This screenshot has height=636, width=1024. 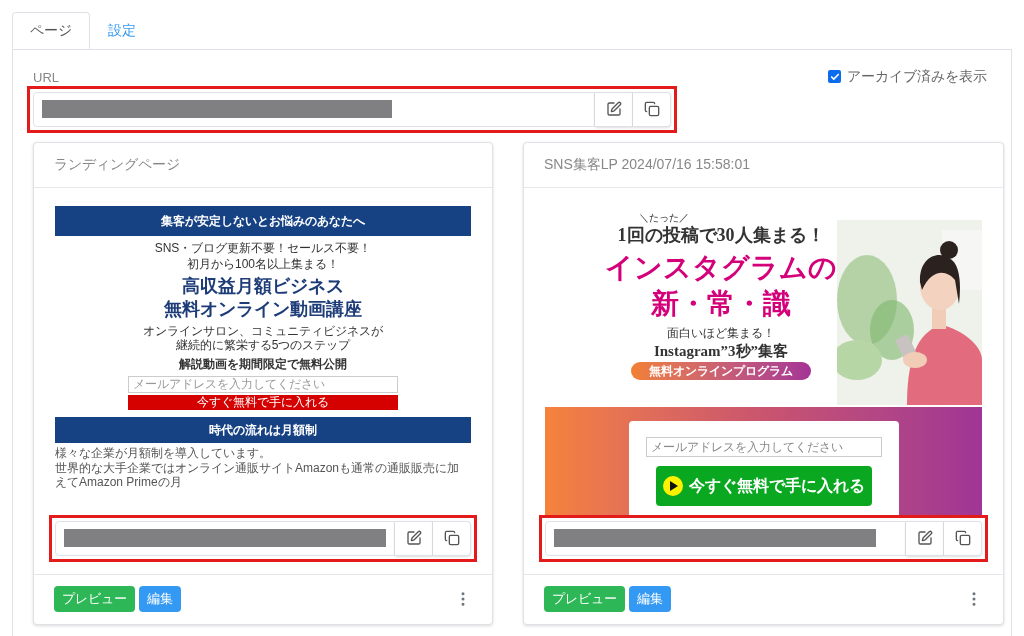 What do you see at coordinates (263, 364) in the screenshot?
I see `cta-text: 解説動画を期間限定で無料公開` at bounding box center [263, 364].